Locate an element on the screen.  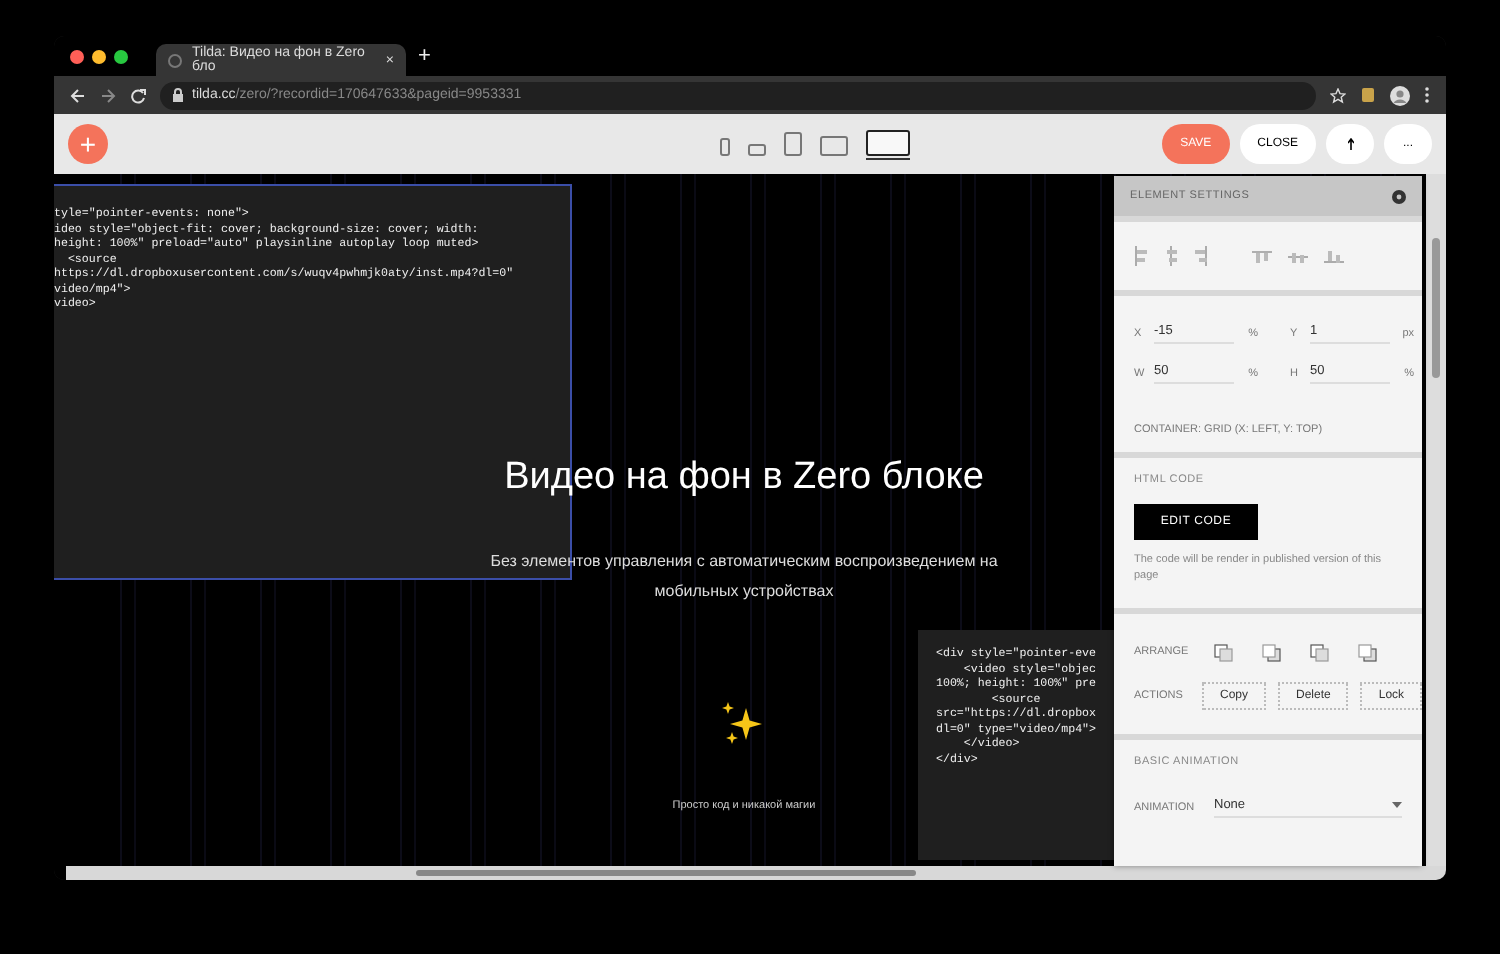
bring-forward-icon is located at coordinates (1272, 652).